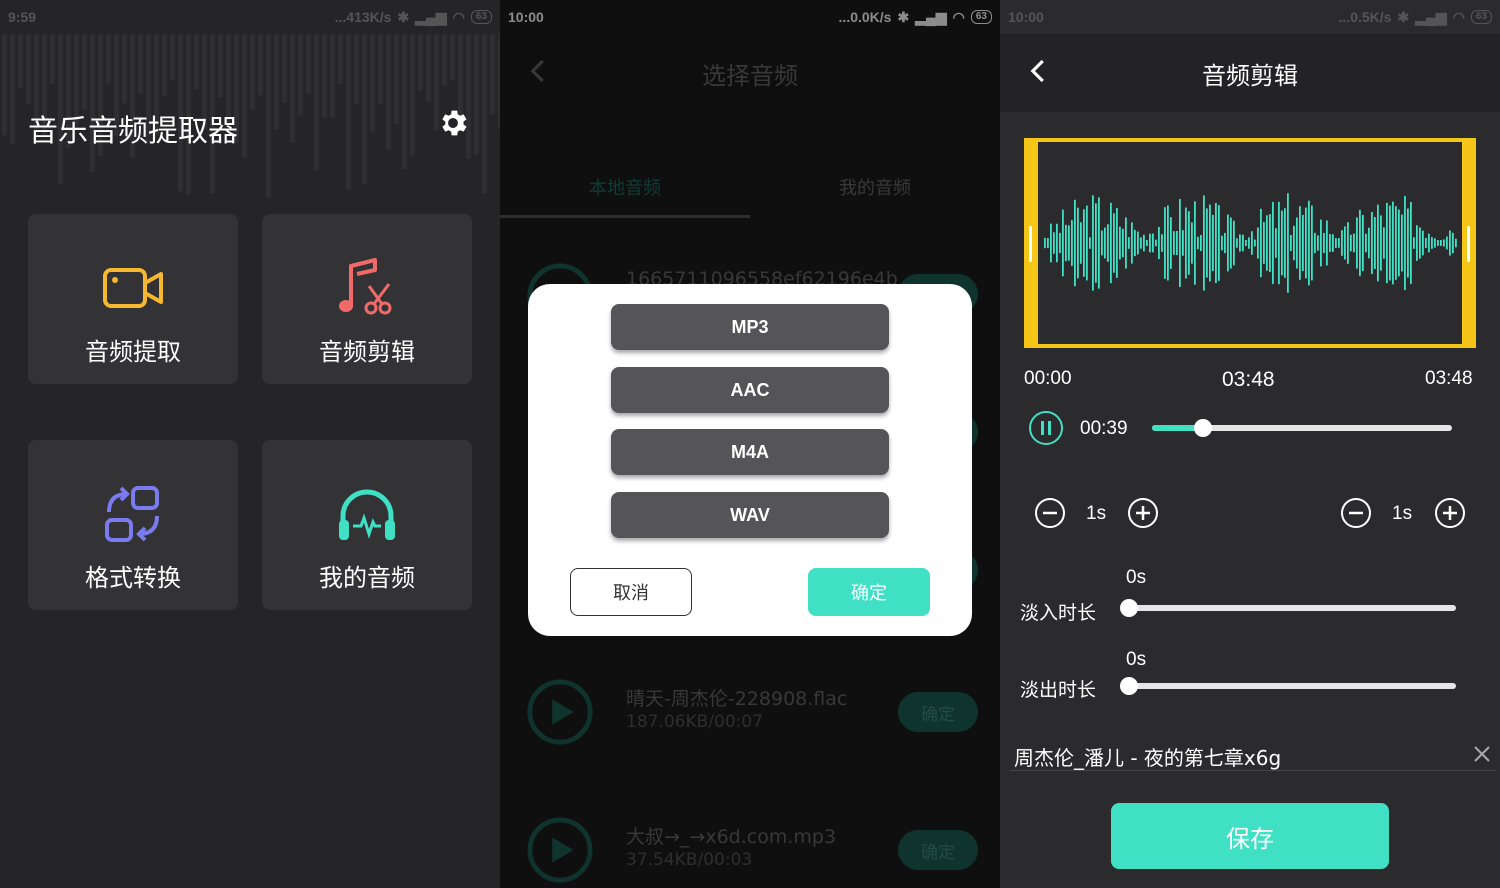 The height and width of the screenshot is (888, 1500). I want to click on close-icon, so click(1482, 754).